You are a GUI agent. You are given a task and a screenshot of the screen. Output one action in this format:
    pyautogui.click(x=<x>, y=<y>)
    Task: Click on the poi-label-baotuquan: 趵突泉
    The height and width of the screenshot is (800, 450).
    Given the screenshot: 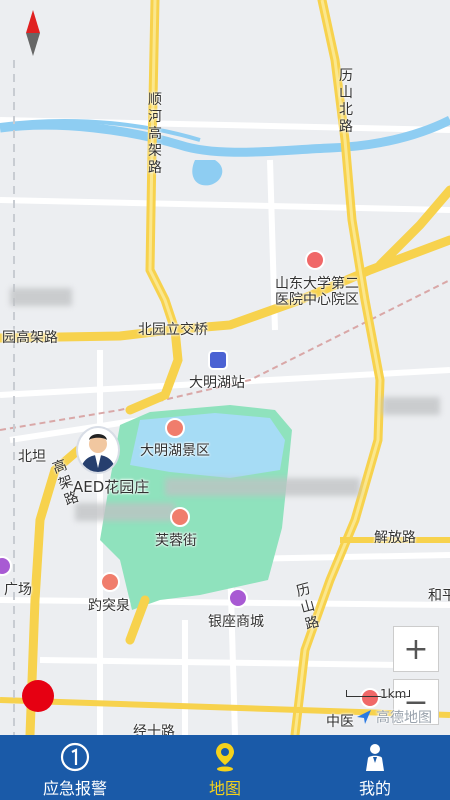 What is the action you would take?
    pyautogui.click(x=109, y=606)
    